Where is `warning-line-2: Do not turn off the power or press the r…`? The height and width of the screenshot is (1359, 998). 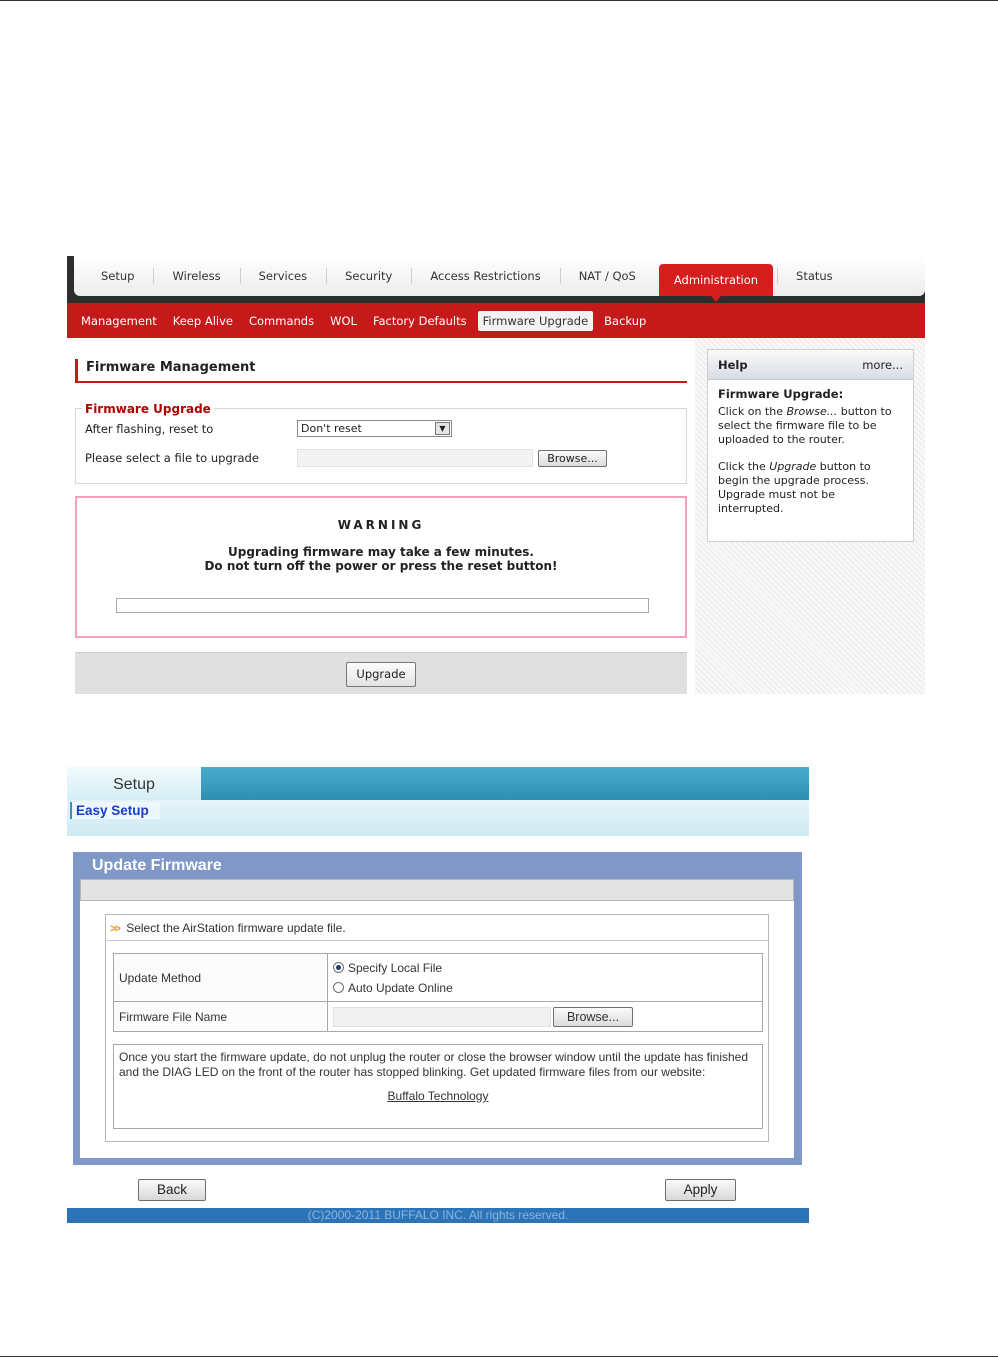
warning-line-2: Do not turn off the power or press the r… is located at coordinates (381, 566).